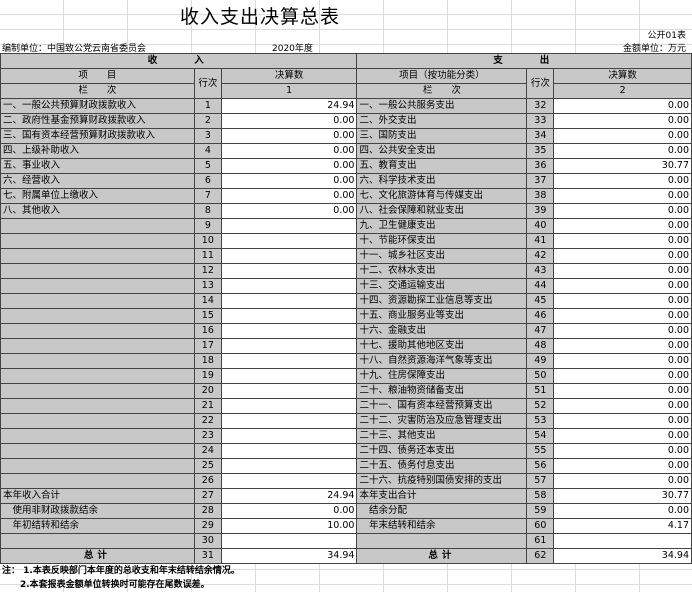 The image size is (692, 592). Describe the element at coordinates (540, 466) in the screenshot. I see `expense-row-number: 56` at that location.